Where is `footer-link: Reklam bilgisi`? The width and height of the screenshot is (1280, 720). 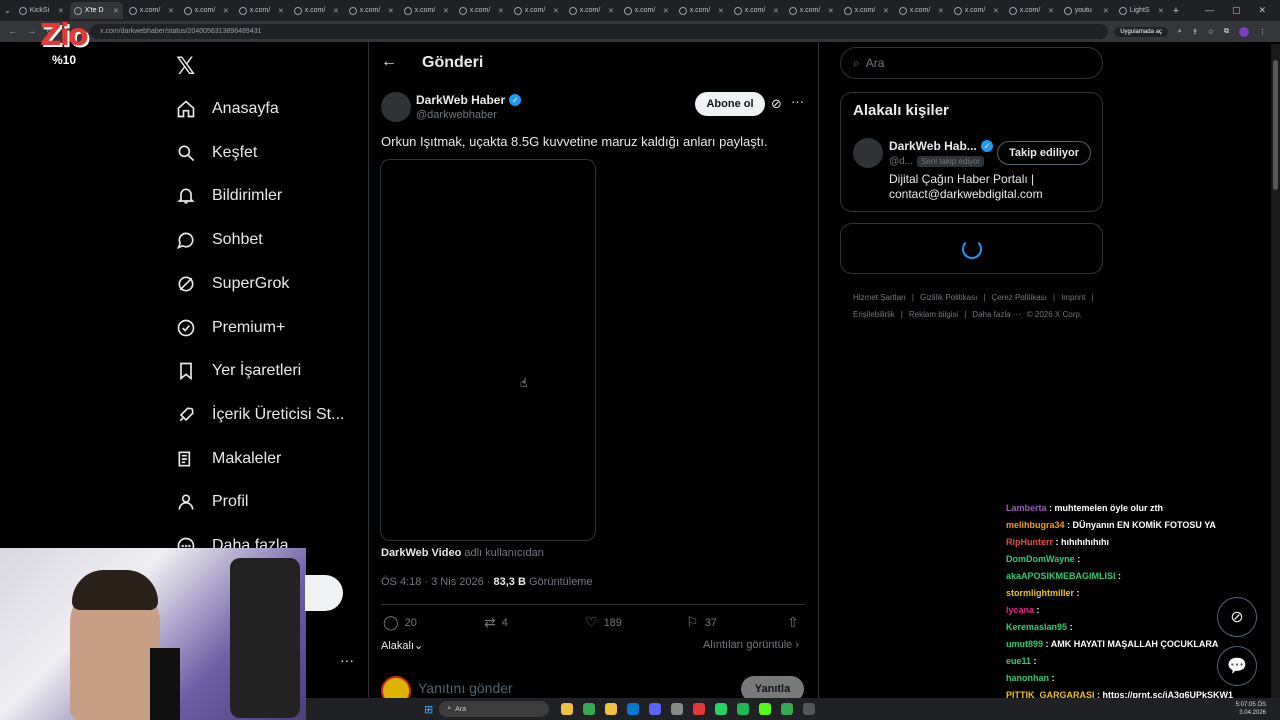
footer-link: Reklam bilgisi is located at coordinates (933, 314).